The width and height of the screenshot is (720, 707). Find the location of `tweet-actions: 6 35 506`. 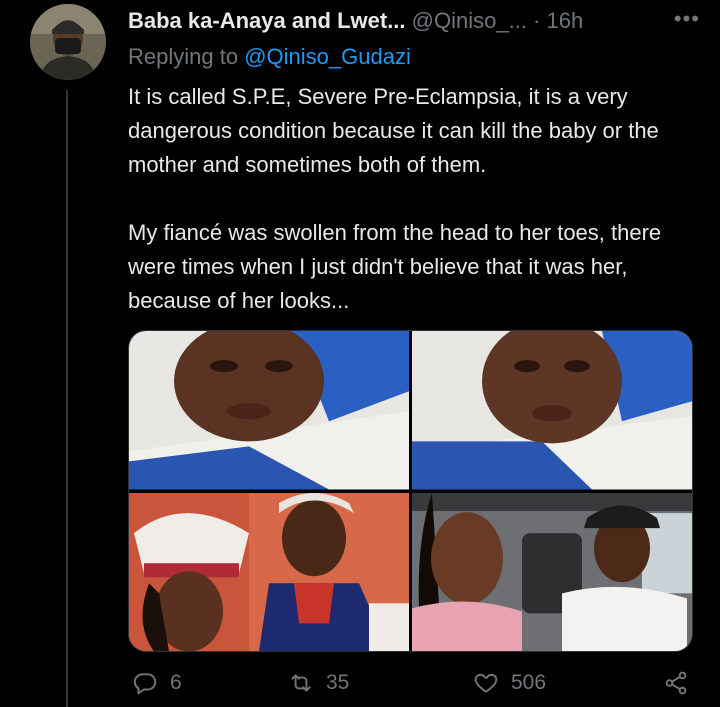

tweet-actions: 6 35 506 is located at coordinates (410, 685).